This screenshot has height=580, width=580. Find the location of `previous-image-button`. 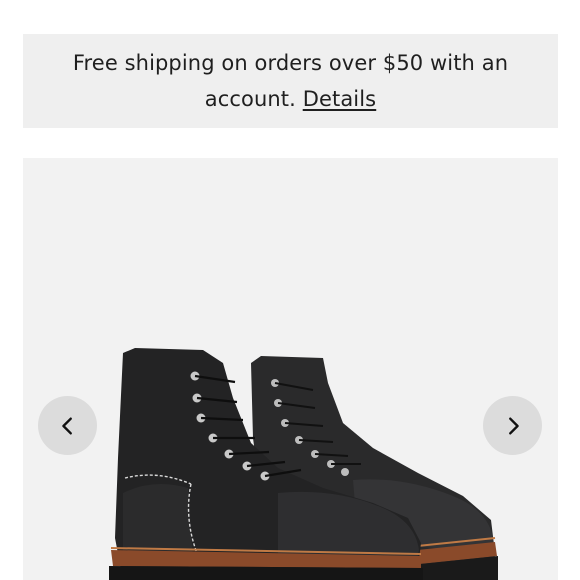

previous-image-button is located at coordinates (67, 425).